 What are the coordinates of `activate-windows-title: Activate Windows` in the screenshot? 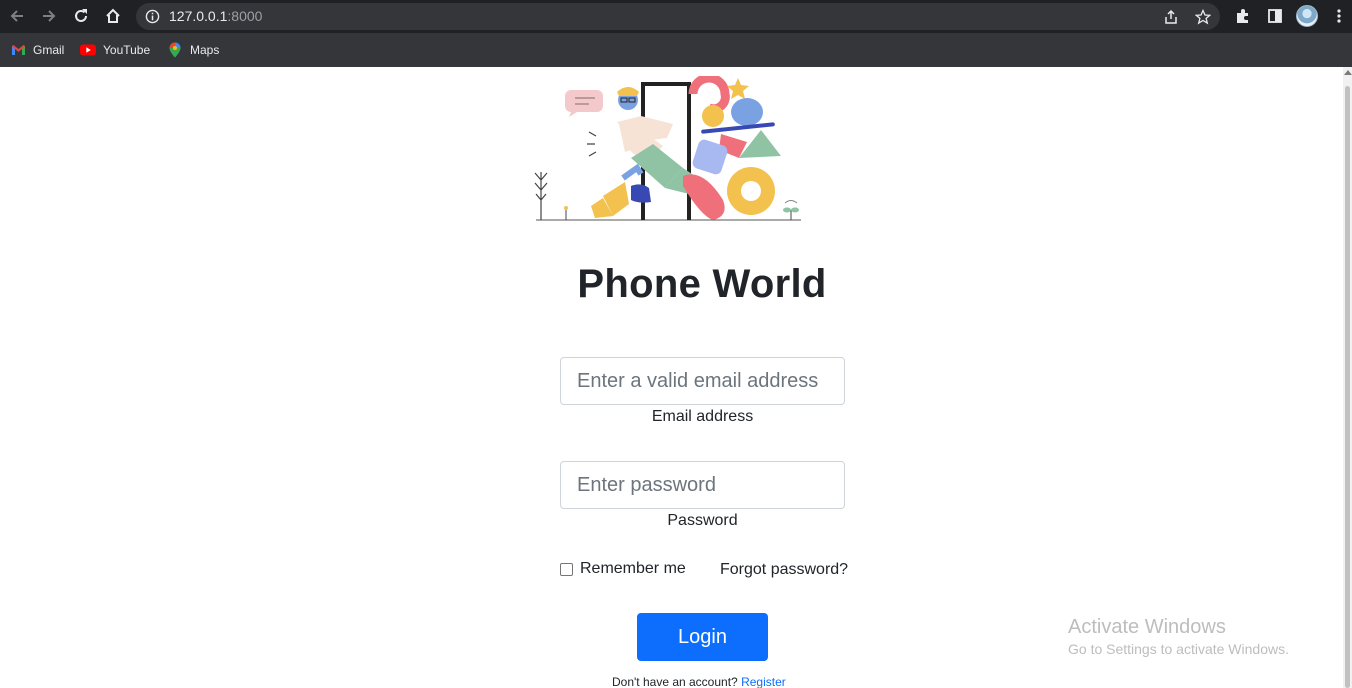 It's located at (1147, 627).